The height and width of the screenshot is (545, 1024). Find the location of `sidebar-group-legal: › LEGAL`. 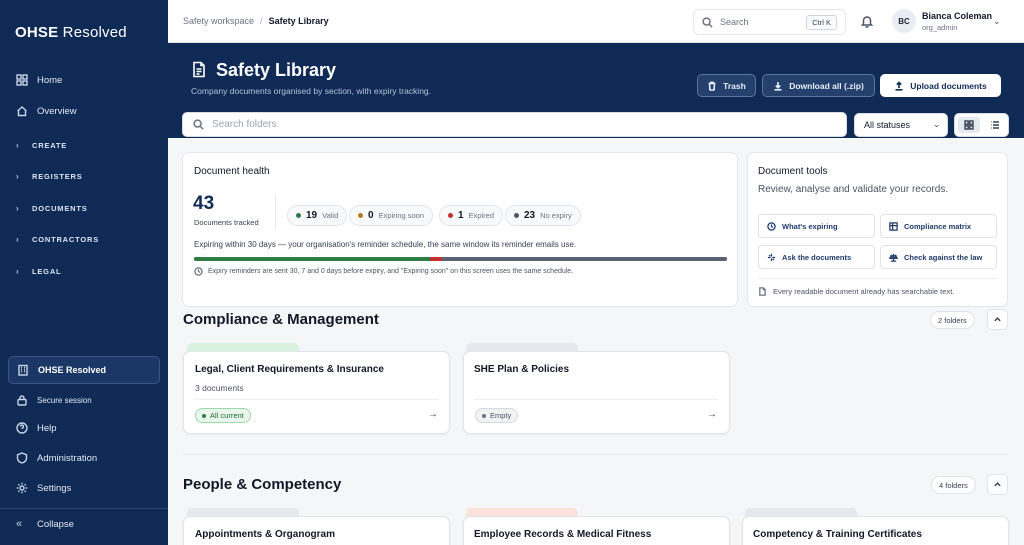

sidebar-group-legal: › LEGAL is located at coordinates (84, 271).